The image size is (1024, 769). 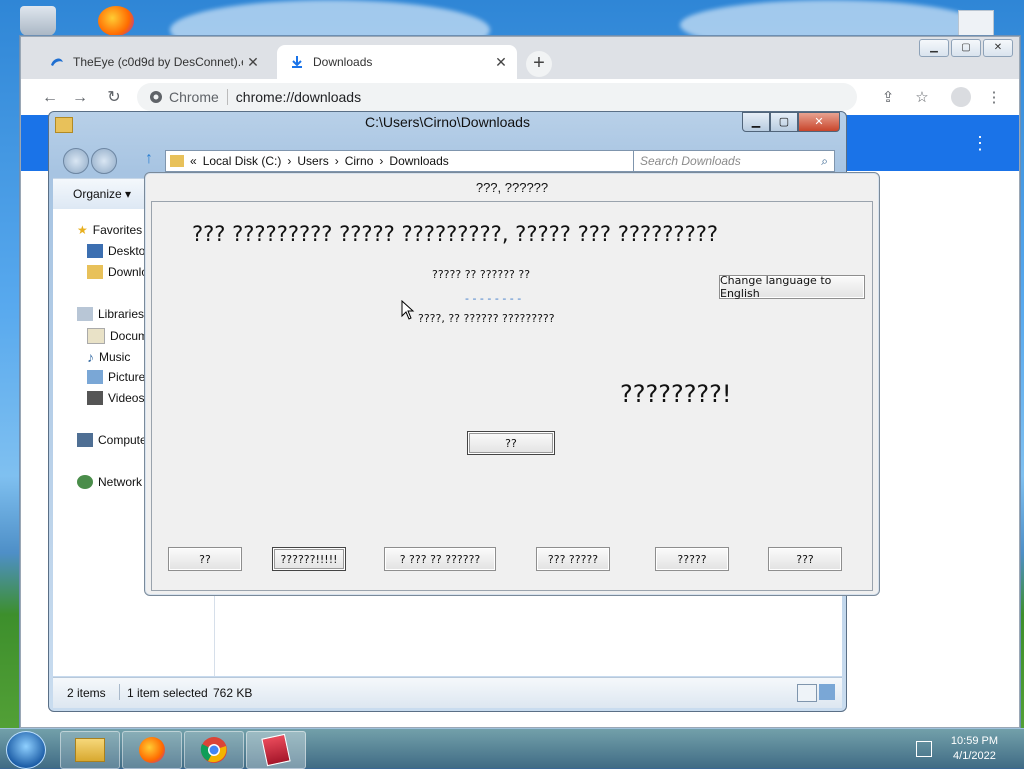 What do you see at coordinates (50, 98) in the screenshot?
I see `back-icon: ←` at bounding box center [50, 98].